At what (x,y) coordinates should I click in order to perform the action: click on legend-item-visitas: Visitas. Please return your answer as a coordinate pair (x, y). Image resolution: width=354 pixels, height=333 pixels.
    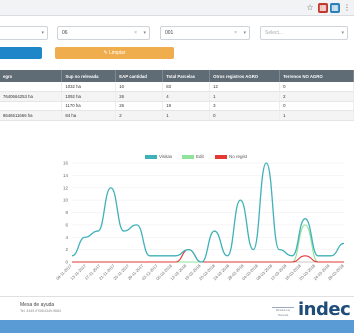
    Looking at the image, I should click on (158, 157).